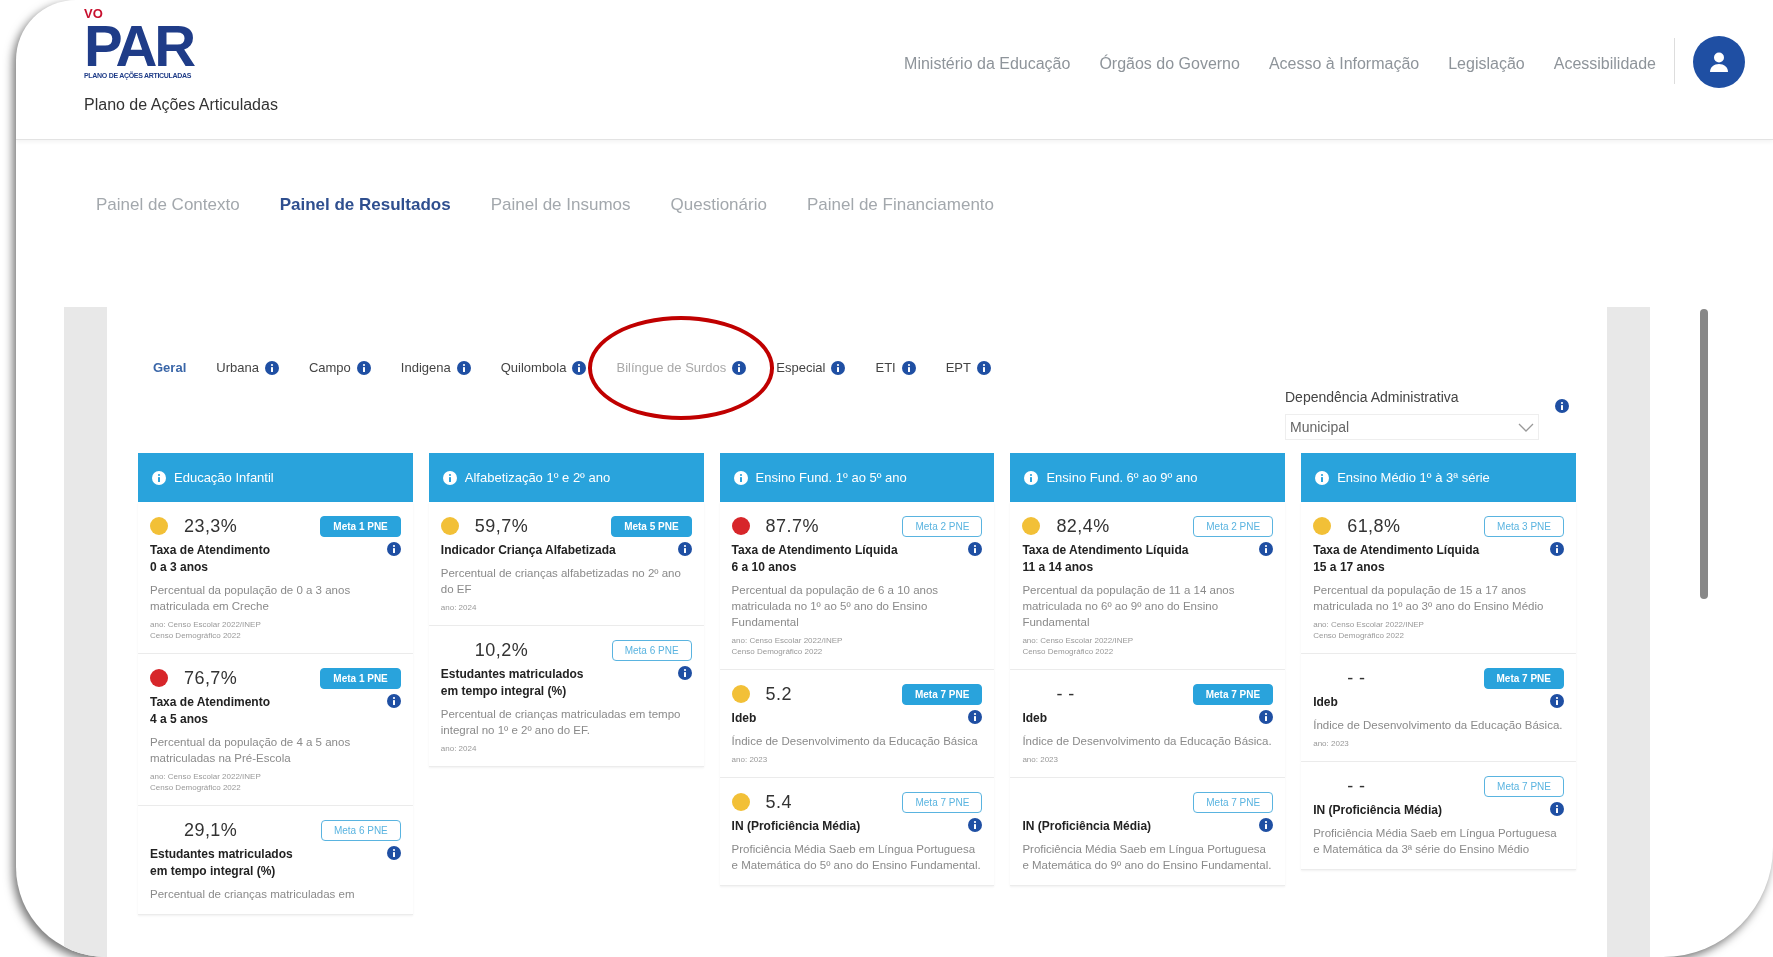 The height and width of the screenshot is (957, 1773). What do you see at coordinates (561, 581) in the screenshot?
I see `indicator-description: Percentual de crianças alfabetizadas no 2º ano do EF` at bounding box center [561, 581].